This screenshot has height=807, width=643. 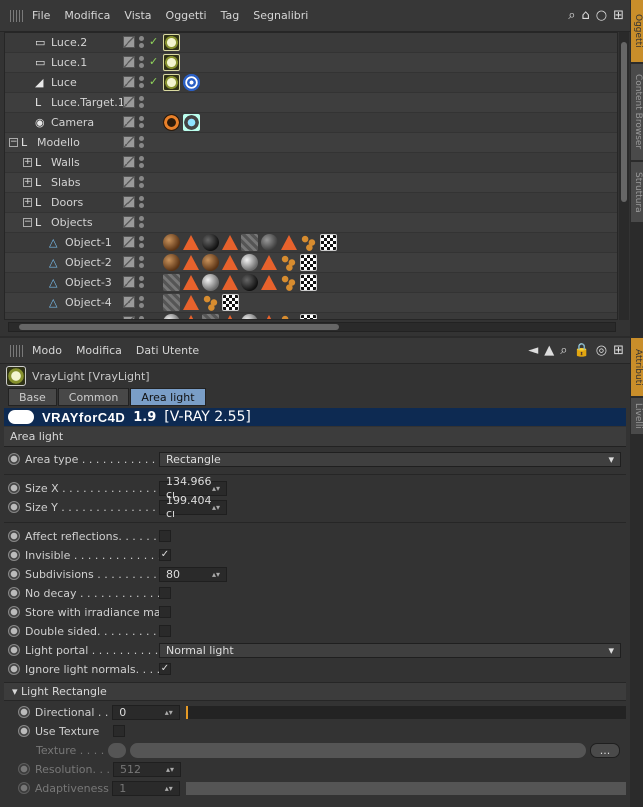 I want to click on tree-row: ▭ Luce.2 ✓, so click(x=311, y=43).